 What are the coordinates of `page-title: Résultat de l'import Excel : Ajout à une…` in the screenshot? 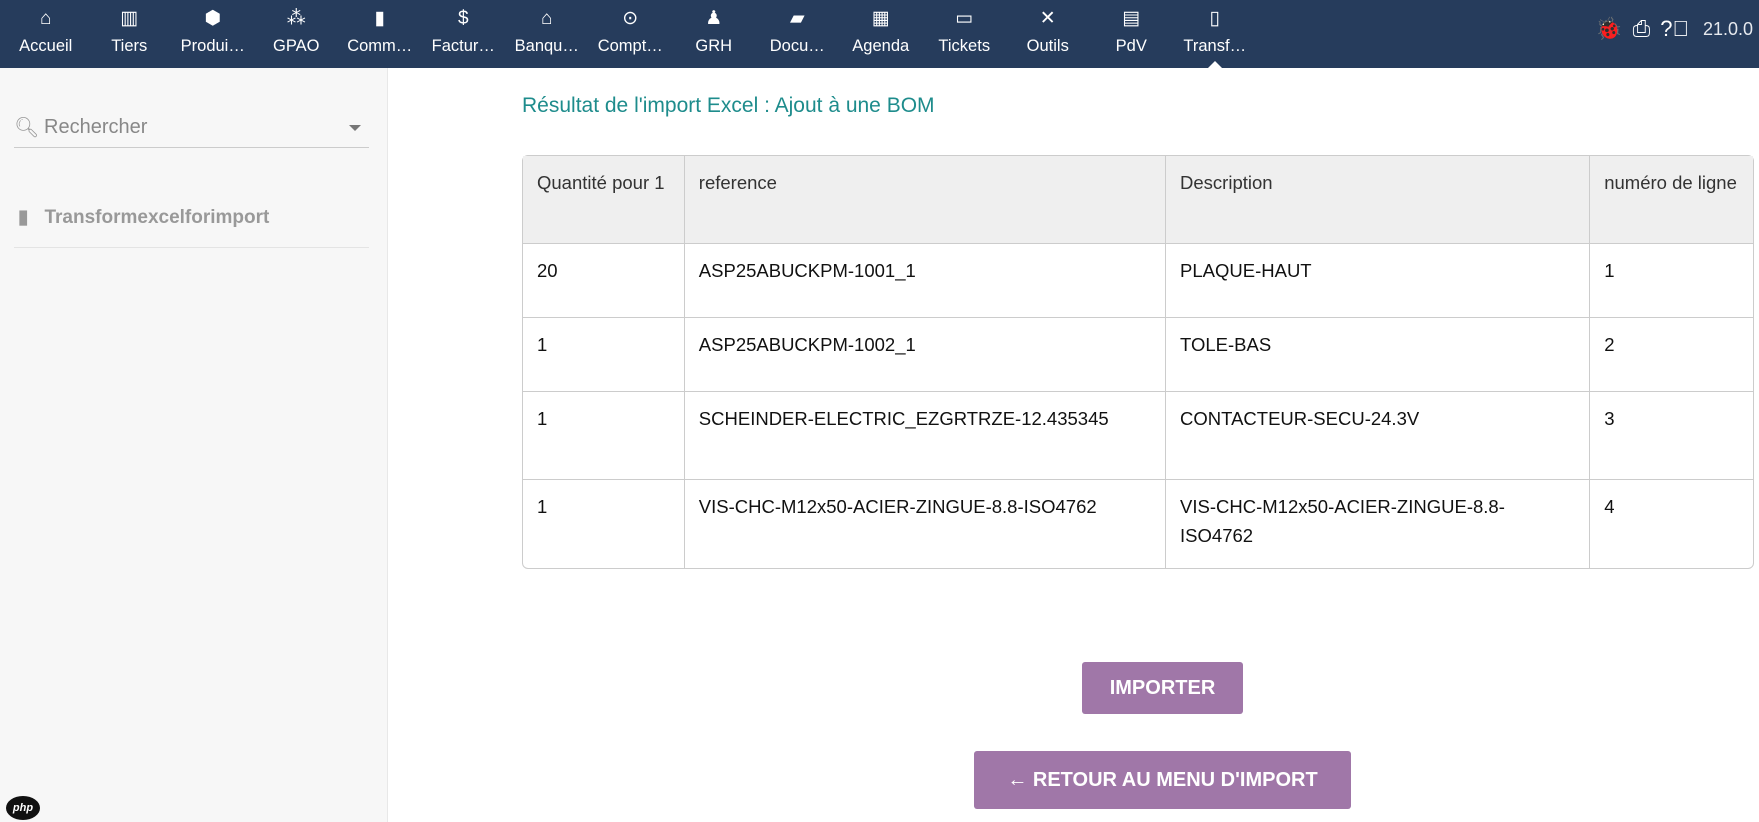 It's located at (728, 105).